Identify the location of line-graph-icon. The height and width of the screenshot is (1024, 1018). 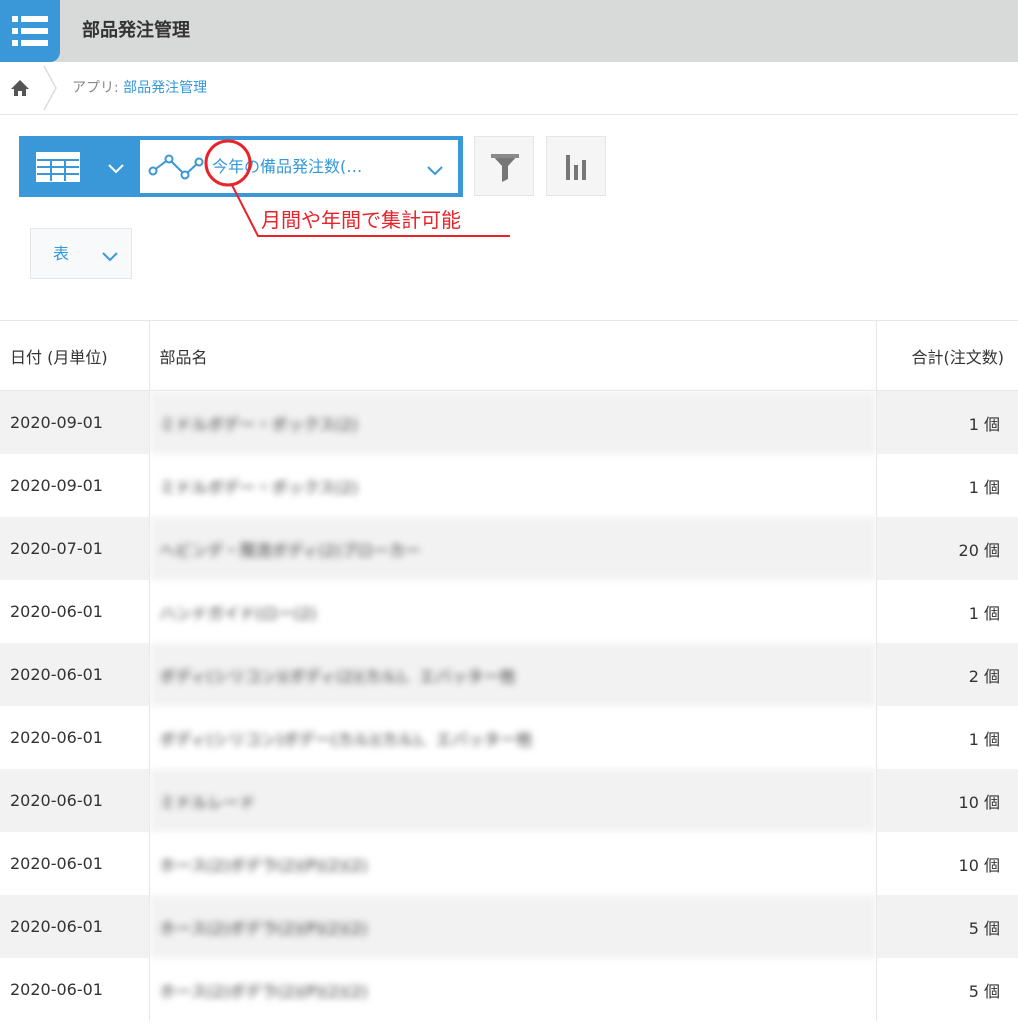
(176, 169).